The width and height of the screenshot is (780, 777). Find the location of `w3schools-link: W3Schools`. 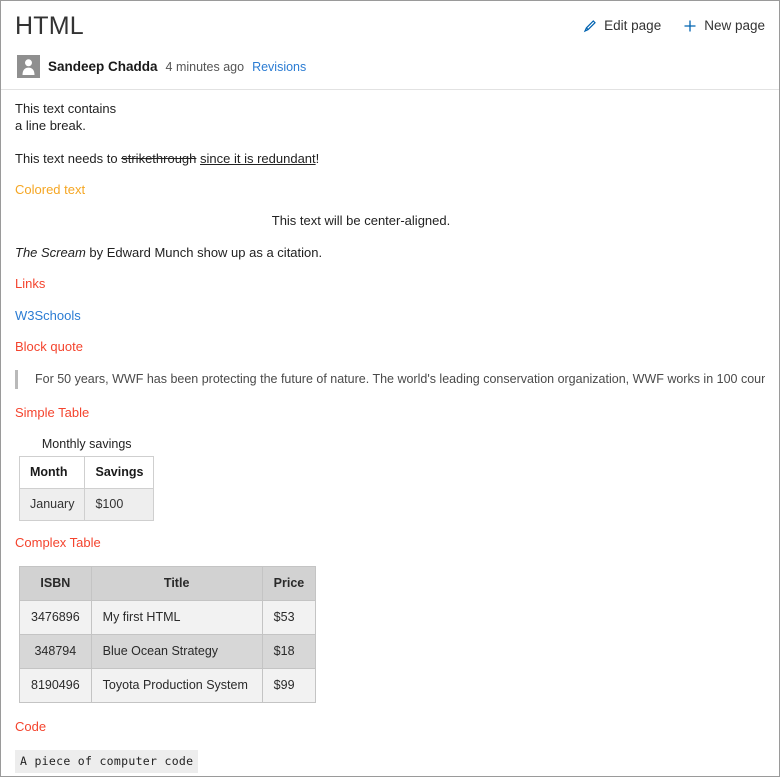

w3schools-link: W3Schools is located at coordinates (48, 315).